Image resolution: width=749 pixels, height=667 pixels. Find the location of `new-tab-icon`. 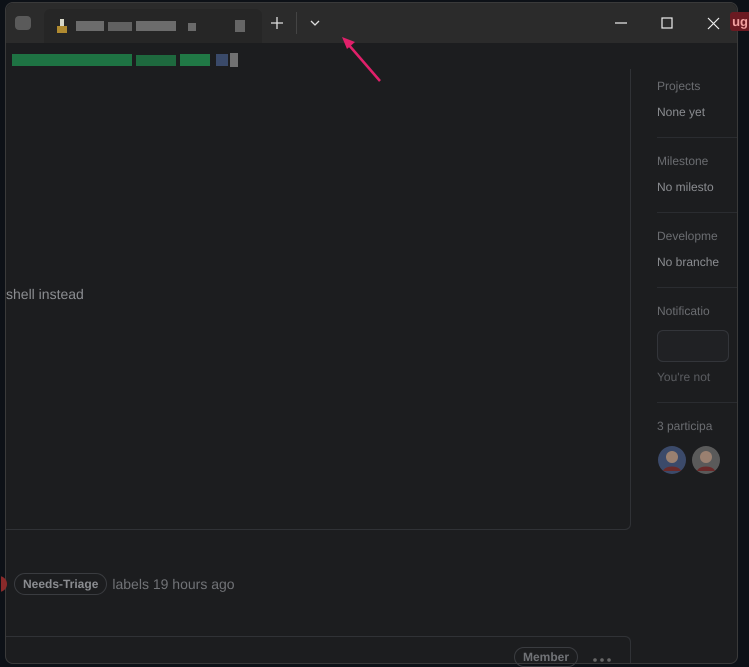

new-tab-icon is located at coordinates (277, 23).